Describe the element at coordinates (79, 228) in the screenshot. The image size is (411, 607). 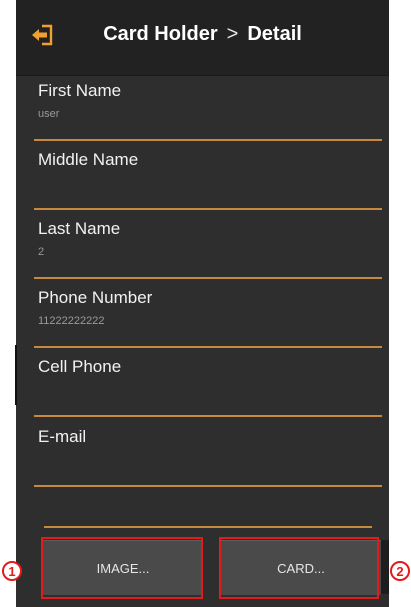
I see `last-name-label: Last Name` at that location.